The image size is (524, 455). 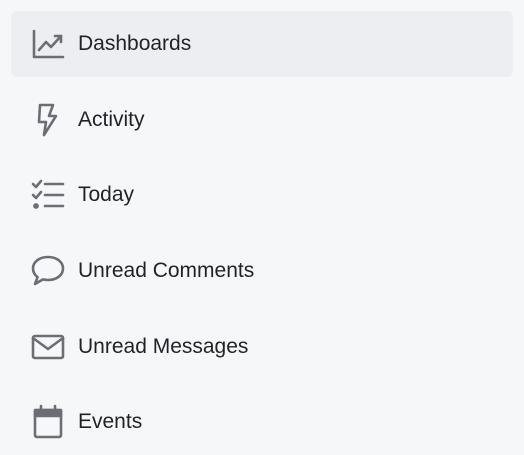 What do you see at coordinates (106, 194) in the screenshot?
I see `sidebar-item-label: Today` at bounding box center [106, 194].